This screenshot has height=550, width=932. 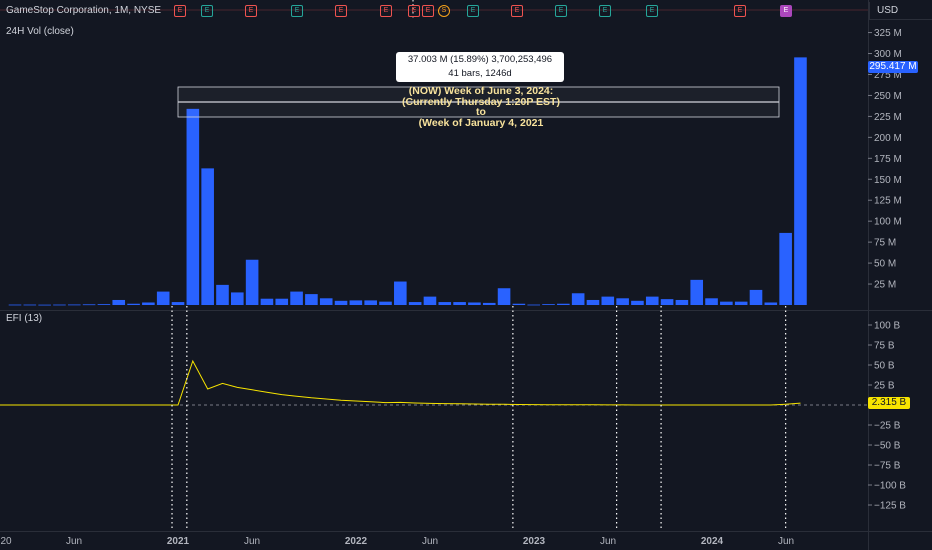 I want to click on efi-axis-tick-label: −125 B, so click(x=890, y=506).